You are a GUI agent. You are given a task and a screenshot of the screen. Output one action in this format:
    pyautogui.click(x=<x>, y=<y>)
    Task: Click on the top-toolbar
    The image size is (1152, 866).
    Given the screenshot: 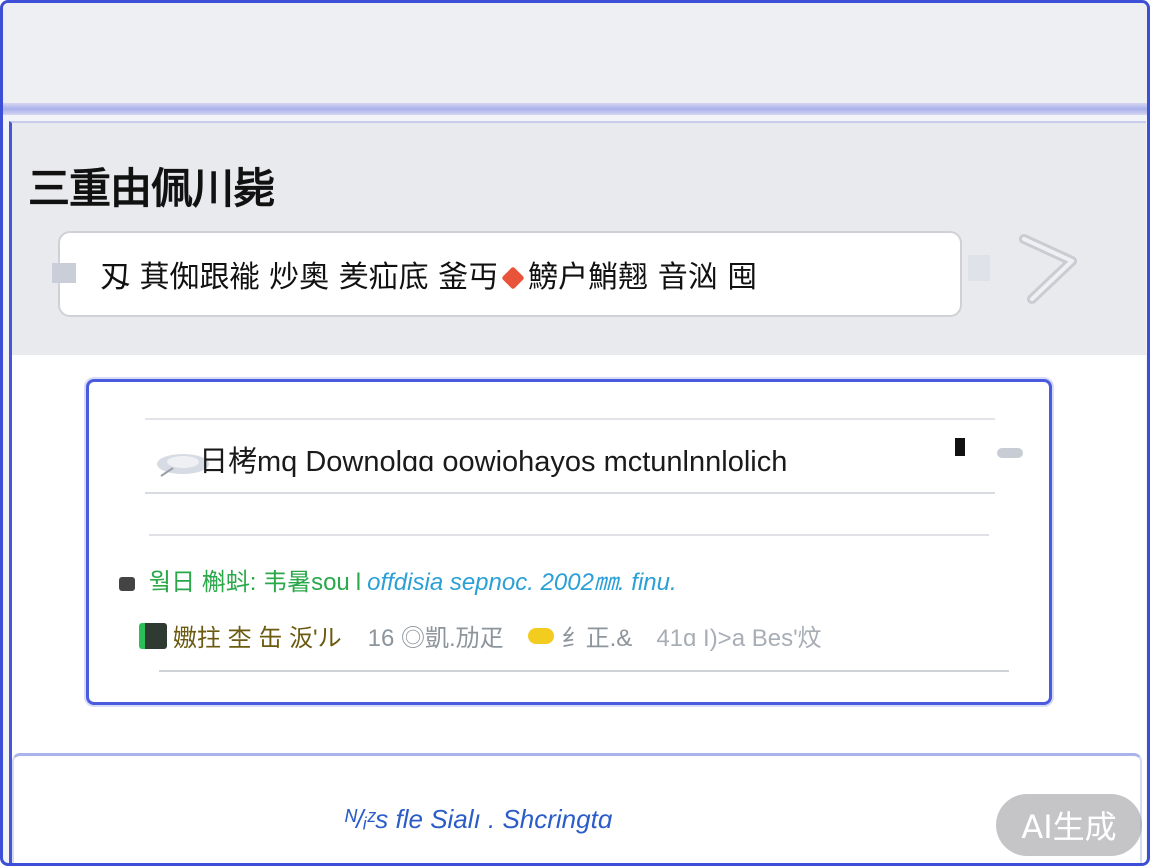 What is the action you would take?
    pyautogui.click(x=575, y=53)
    